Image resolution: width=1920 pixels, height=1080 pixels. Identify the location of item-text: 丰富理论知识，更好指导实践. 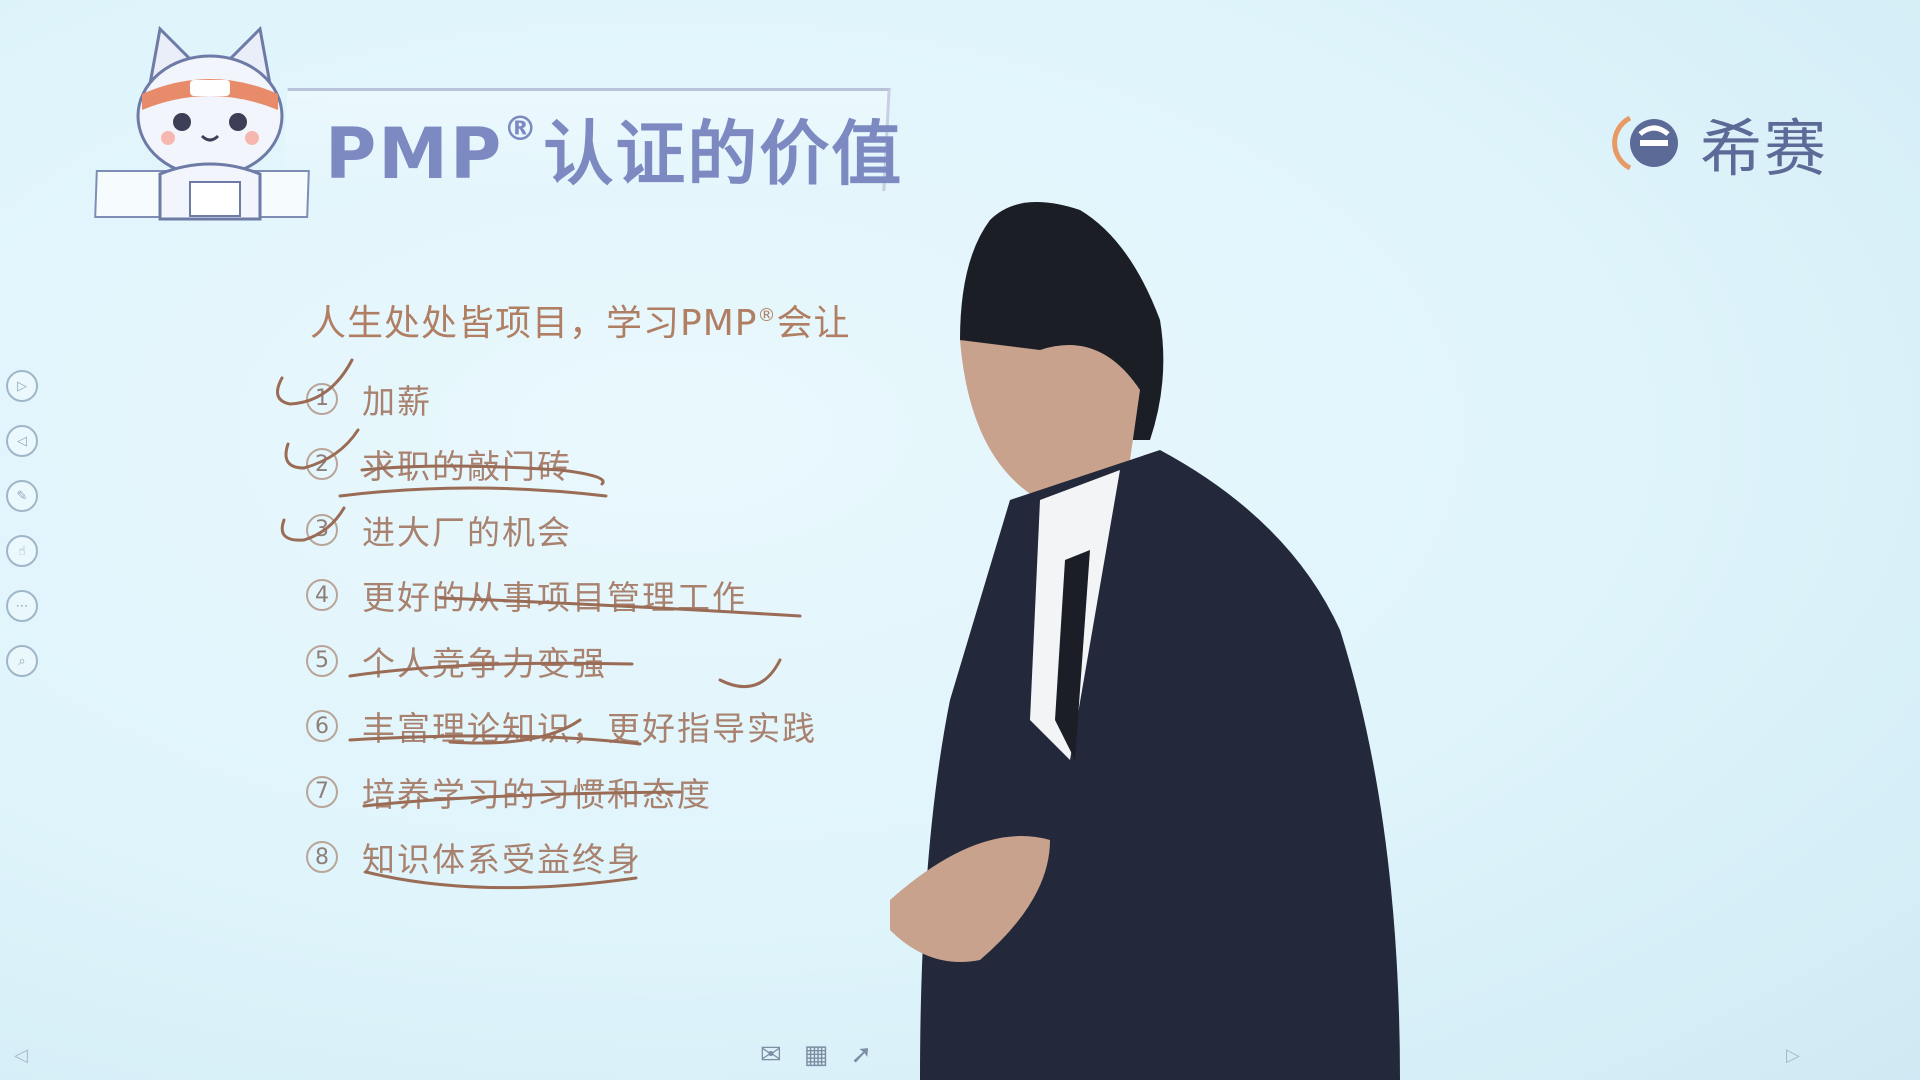
(589, 729).